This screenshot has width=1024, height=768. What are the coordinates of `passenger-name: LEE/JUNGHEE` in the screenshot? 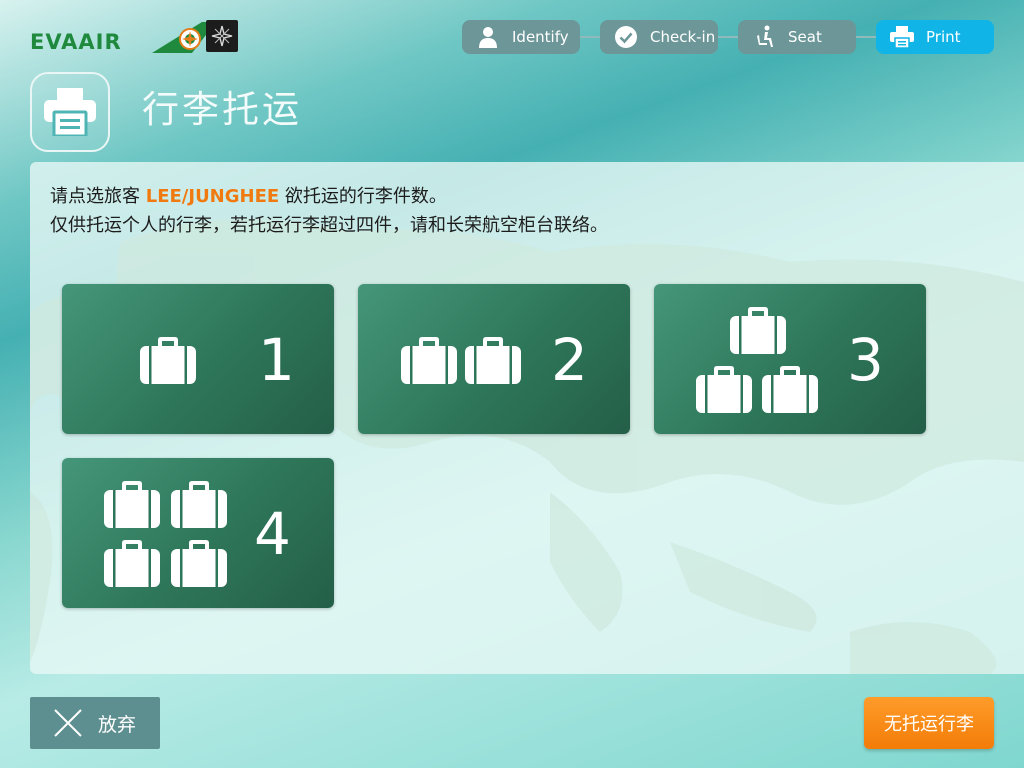 It's located at (212, 196).